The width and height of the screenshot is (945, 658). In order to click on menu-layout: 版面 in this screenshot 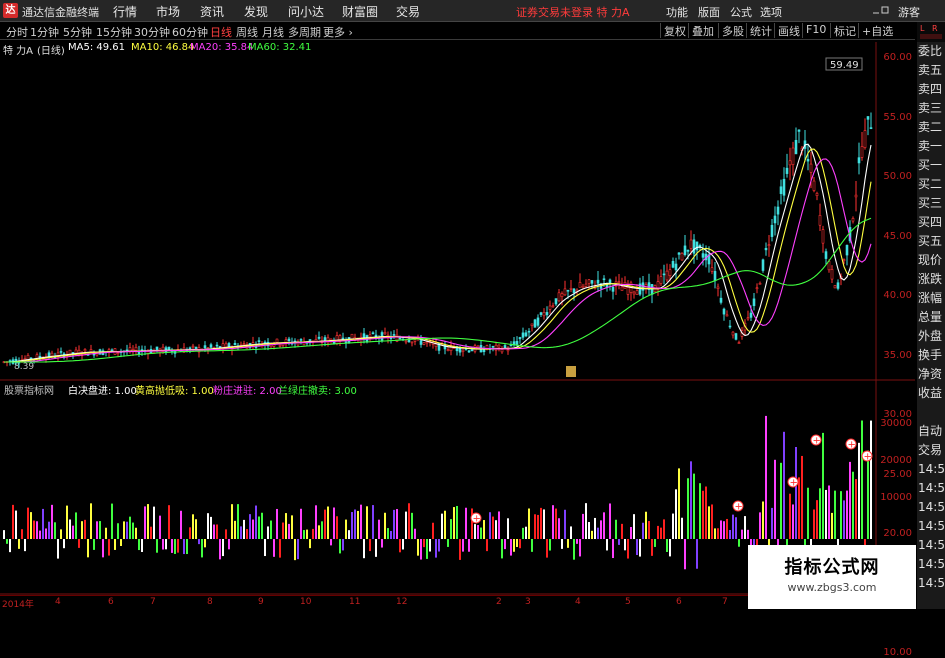, I will do `click(709, 12)`.